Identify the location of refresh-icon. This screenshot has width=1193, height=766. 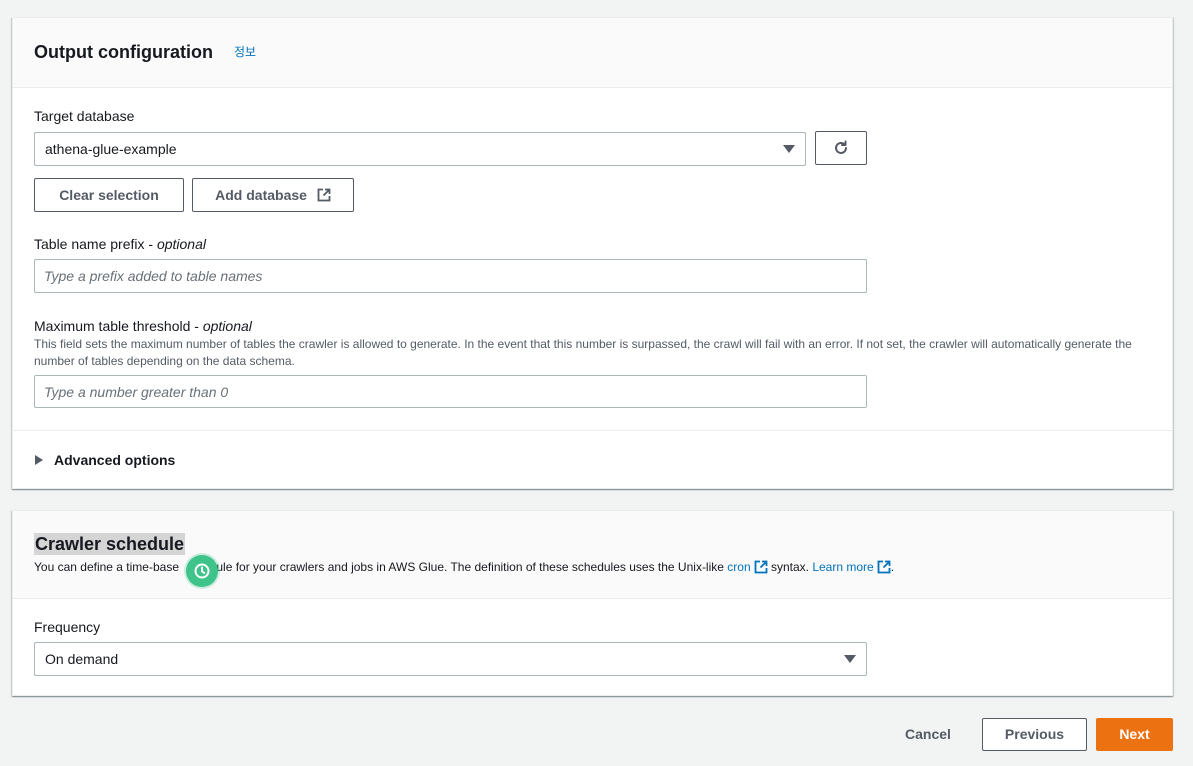
(841, 147).